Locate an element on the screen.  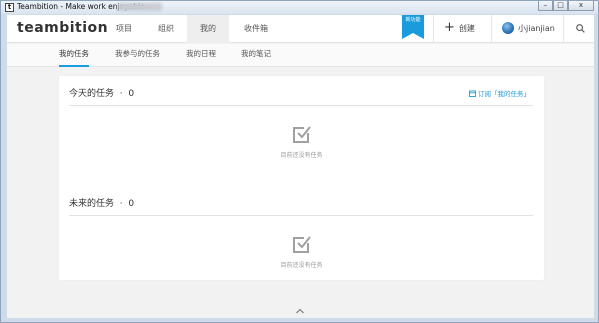
sub-navigation: 我的任务 我参与的任务 我的日程 我的笔记 is located at coordinates (300, 55).